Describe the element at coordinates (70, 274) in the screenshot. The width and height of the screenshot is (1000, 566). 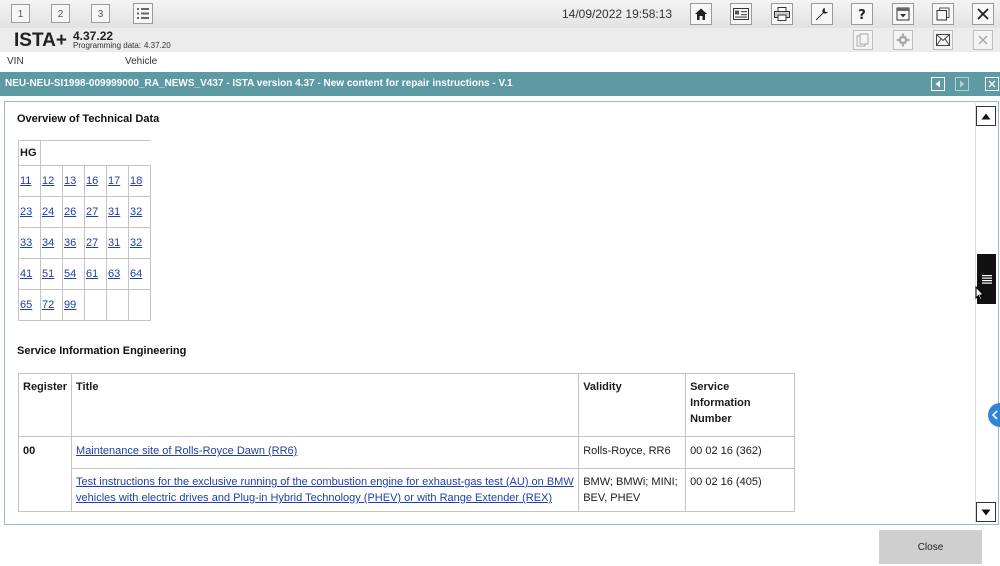
I see `hg-link: 54` at that location.